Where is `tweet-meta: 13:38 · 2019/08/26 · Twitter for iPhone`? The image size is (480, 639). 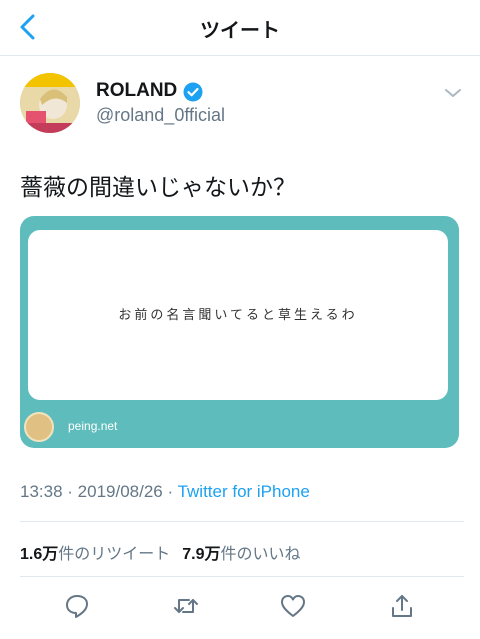
tweet-meta: 13:38 · 2019/08/26 · Twitter for iPhone is located at coordinates (165, 492).